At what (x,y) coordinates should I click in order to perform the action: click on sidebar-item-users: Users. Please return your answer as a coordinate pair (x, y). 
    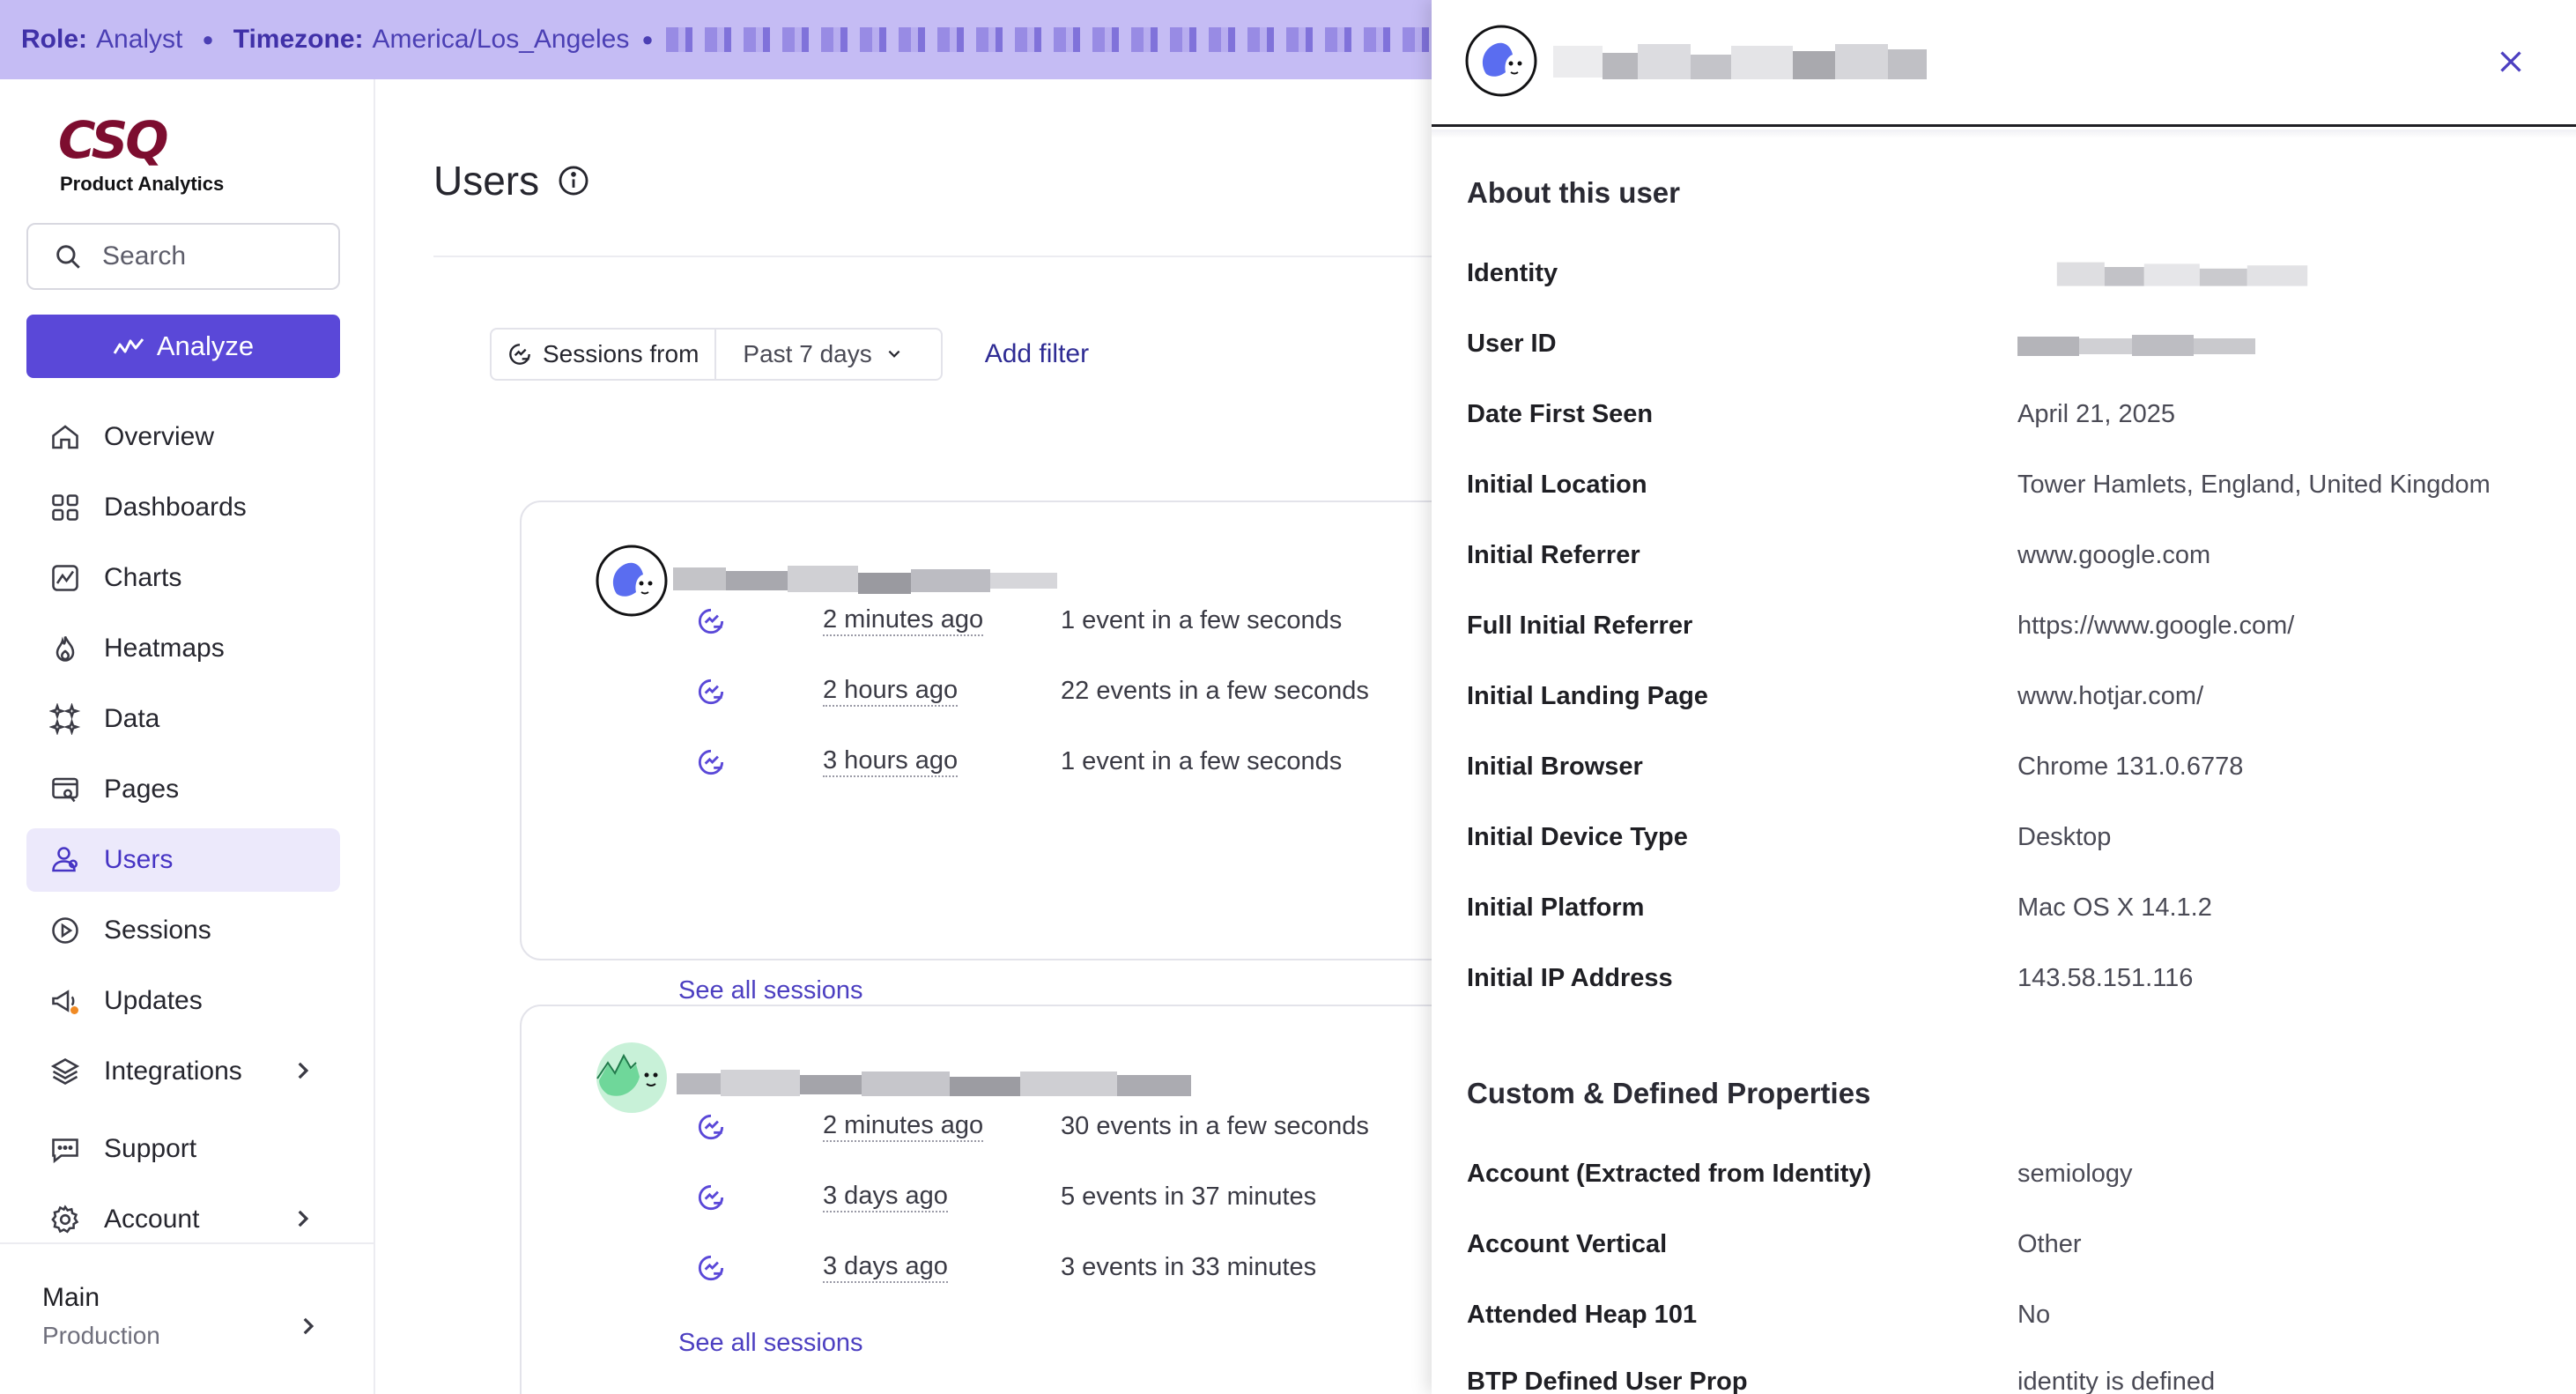
    Looking at the image, I should click on (183, 860).